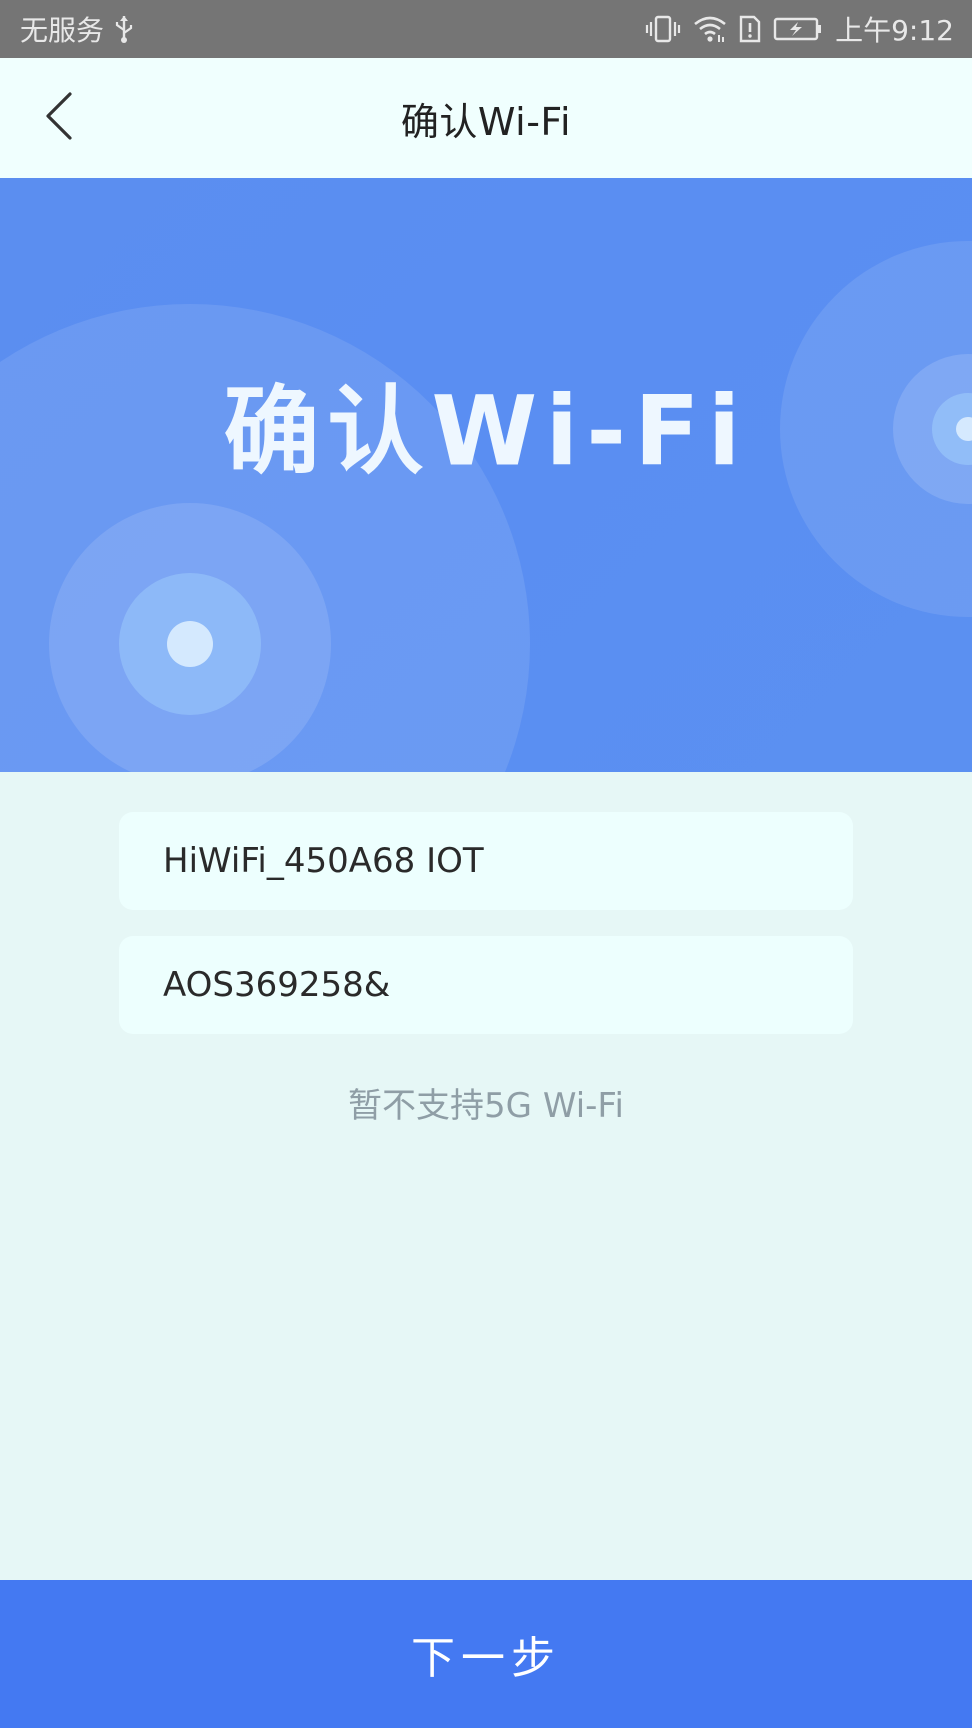  I want to click on back-button, so click(59, 118).